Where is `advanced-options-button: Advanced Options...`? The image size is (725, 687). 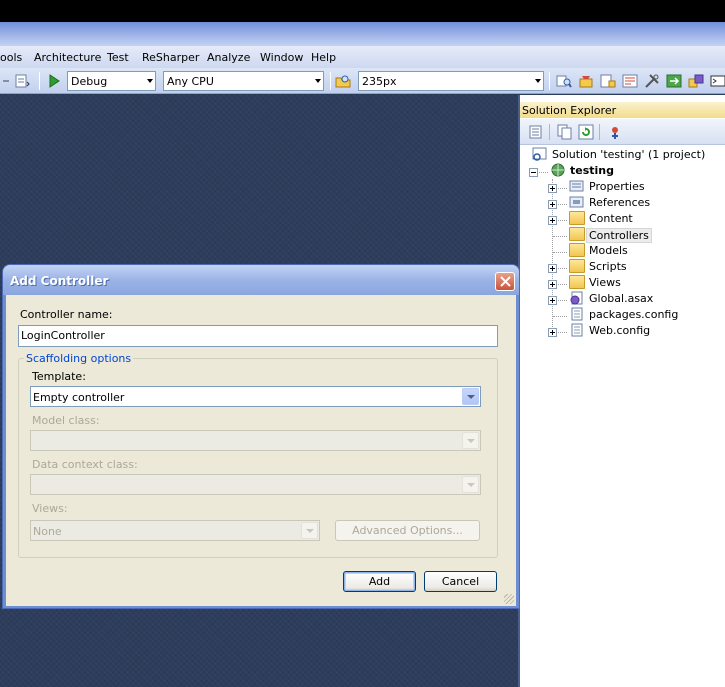 advanced-options-button: Advanced Options... is located at coordinates (407, 530).